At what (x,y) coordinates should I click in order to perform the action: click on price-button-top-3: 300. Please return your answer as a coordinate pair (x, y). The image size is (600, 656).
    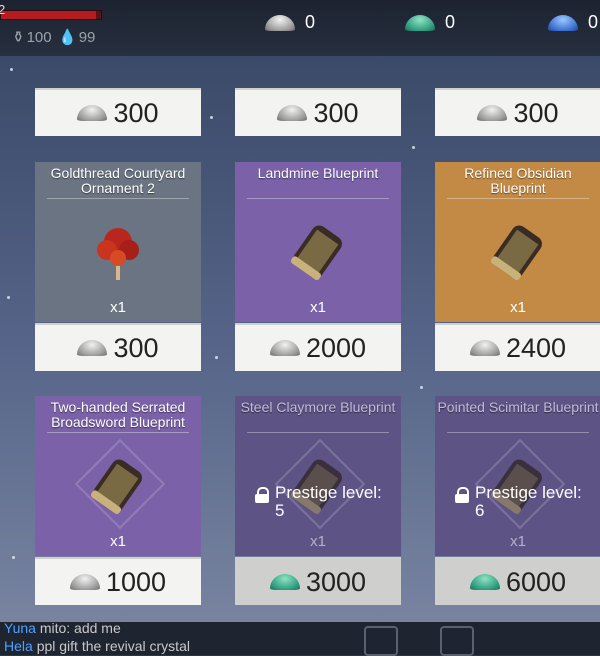
    Looking at the image, I should click on (517, 112).